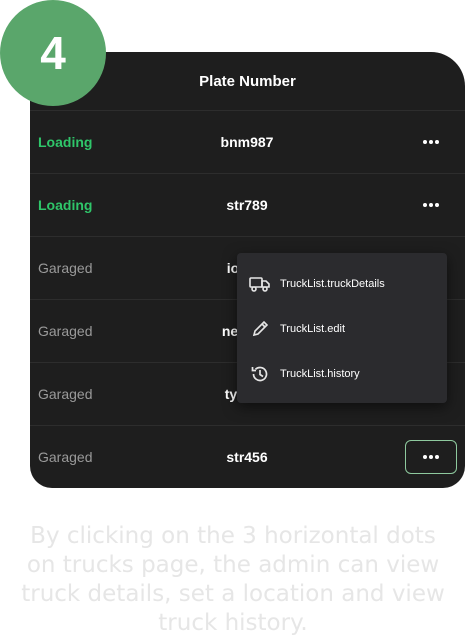 This screenshot has width=465, height=640. I want to click on history-icon, so click(260, 374).